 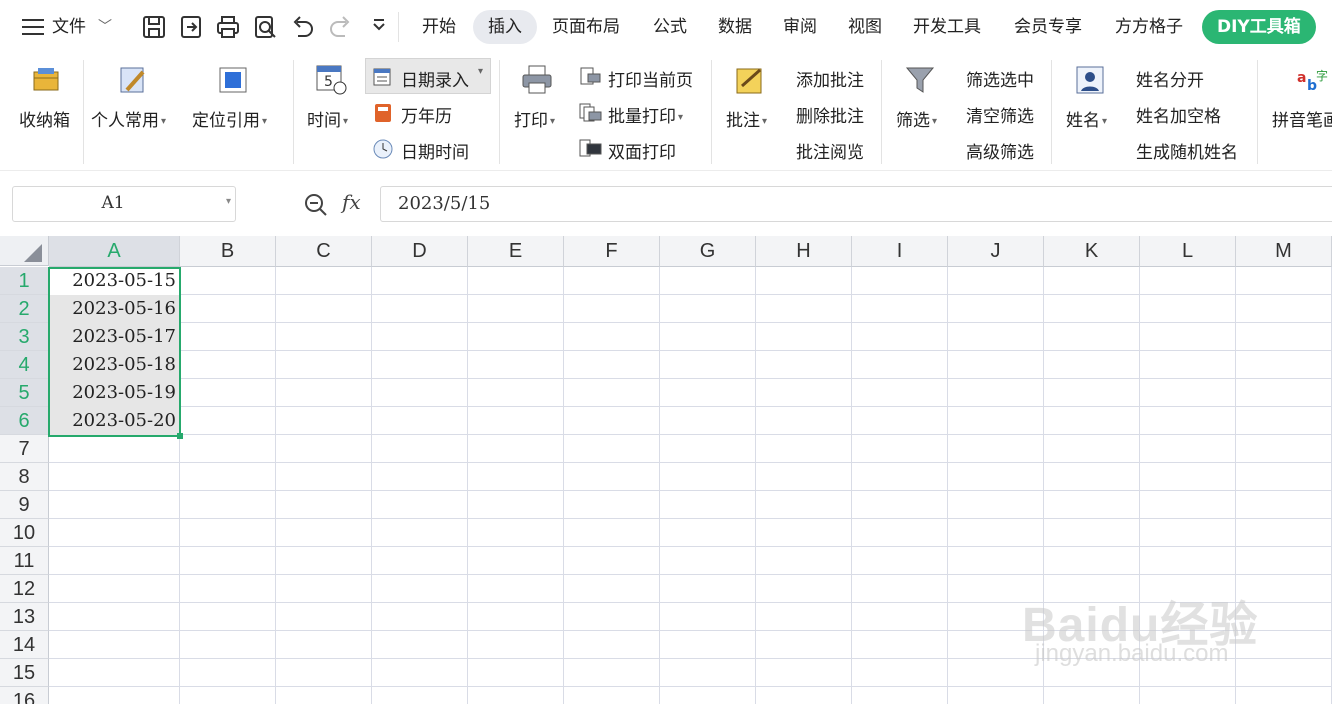 What do you see at coordinates (24, 505) in the screenshot?
I see `row-header-9: 9` at bounding box center [24, 505].